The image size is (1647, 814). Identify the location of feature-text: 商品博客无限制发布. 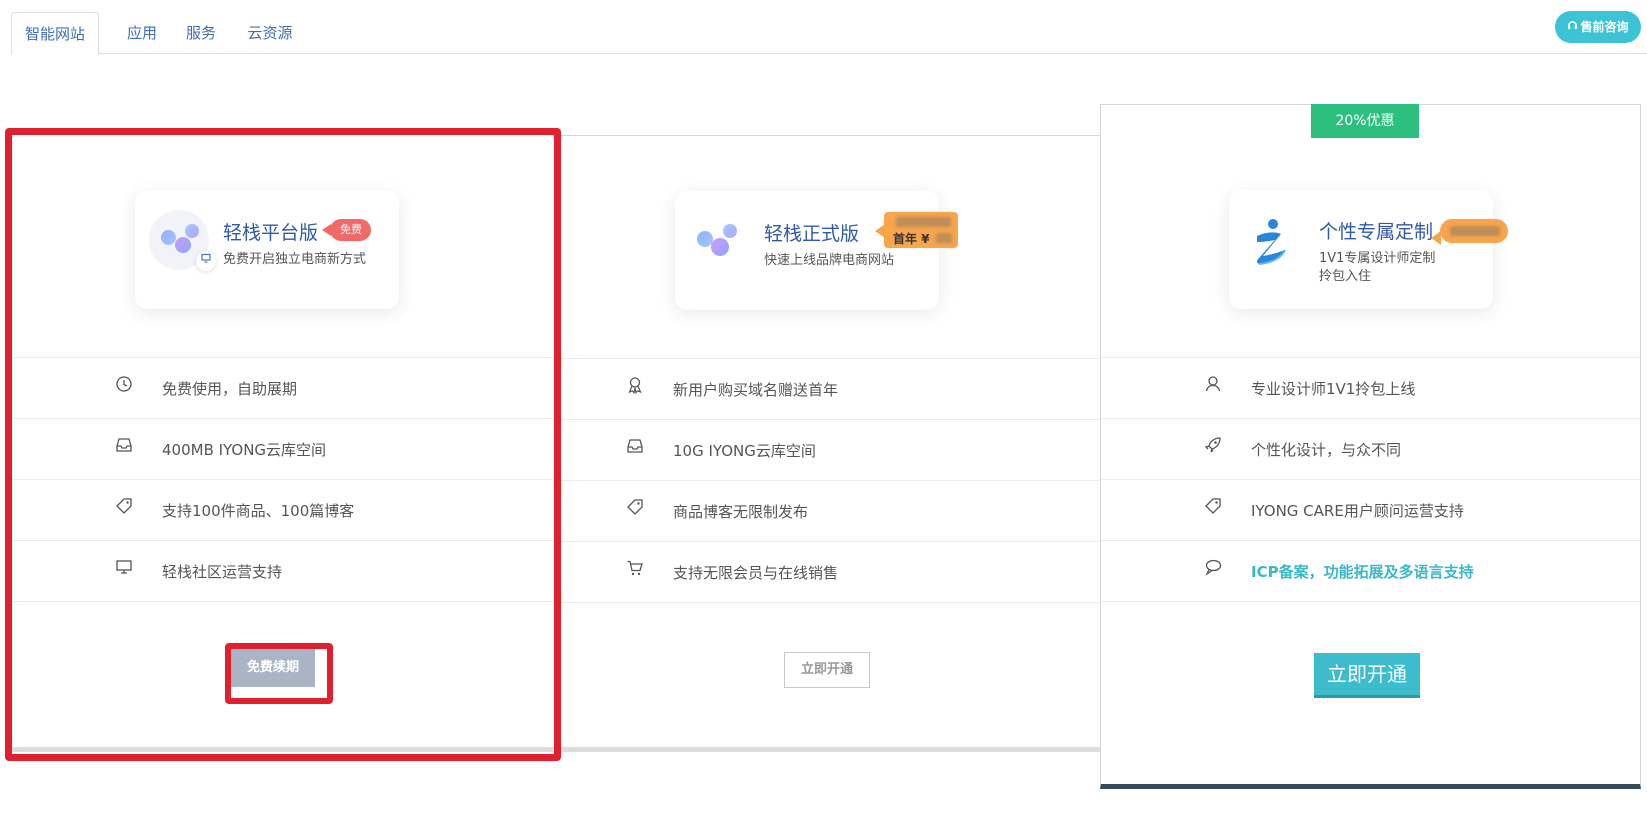
(741, 512).